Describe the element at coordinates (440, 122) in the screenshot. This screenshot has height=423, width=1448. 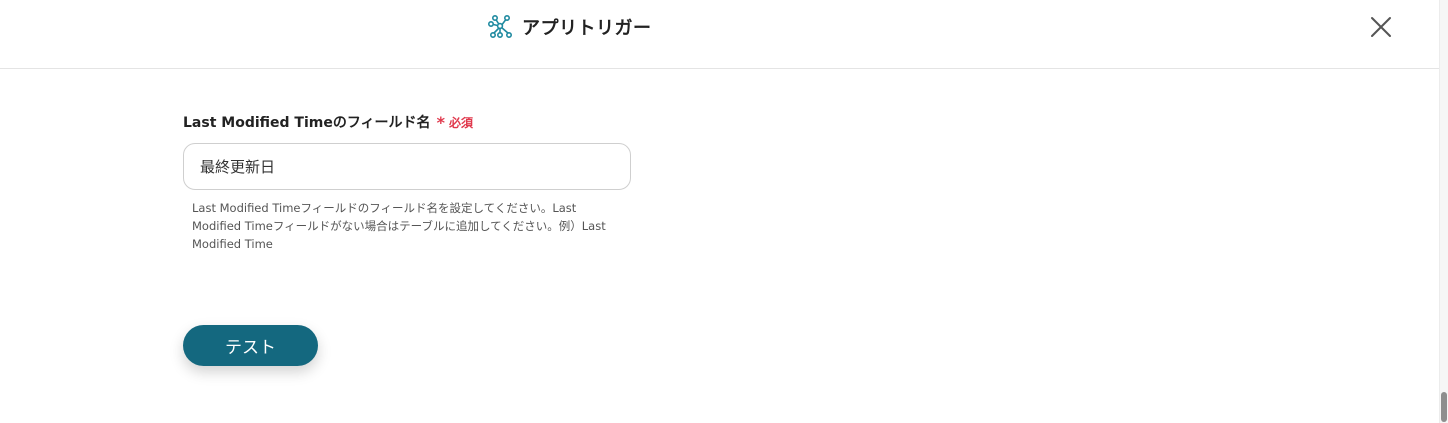
I see `required-asterisk: *` at that location.